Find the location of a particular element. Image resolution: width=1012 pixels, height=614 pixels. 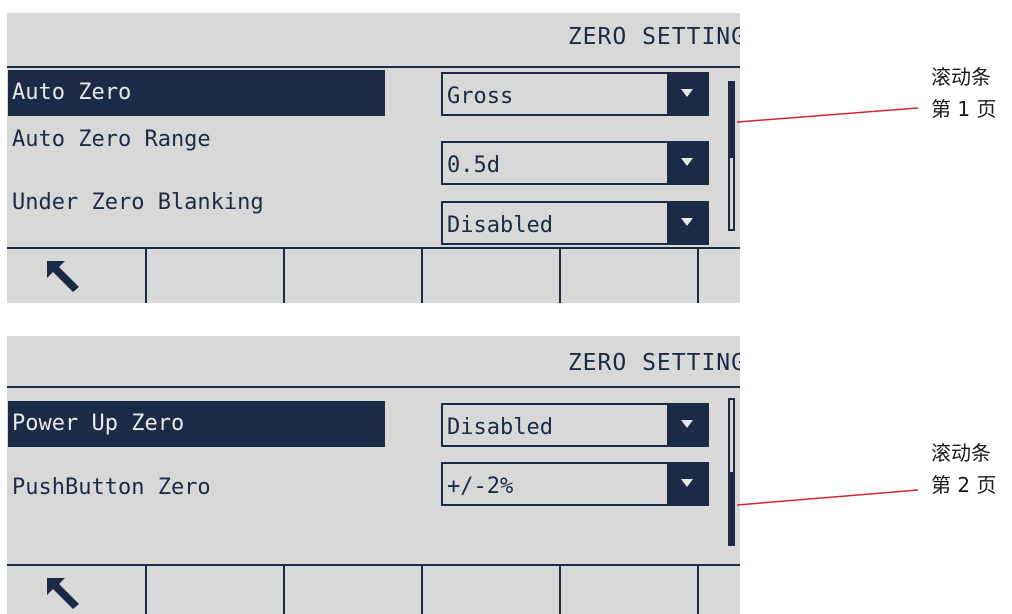

annotation-line-2: 第 2 页 is located at coordinates (964, 485).